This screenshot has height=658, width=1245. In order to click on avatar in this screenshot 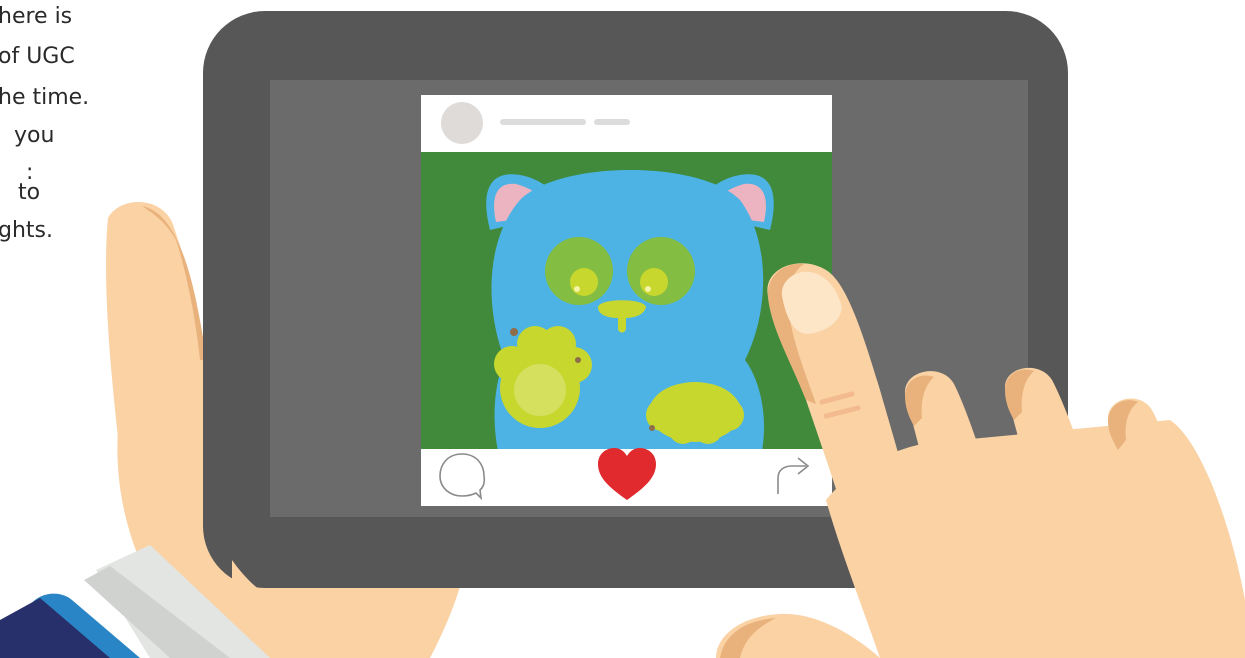, I will do `click(462, 123)`.